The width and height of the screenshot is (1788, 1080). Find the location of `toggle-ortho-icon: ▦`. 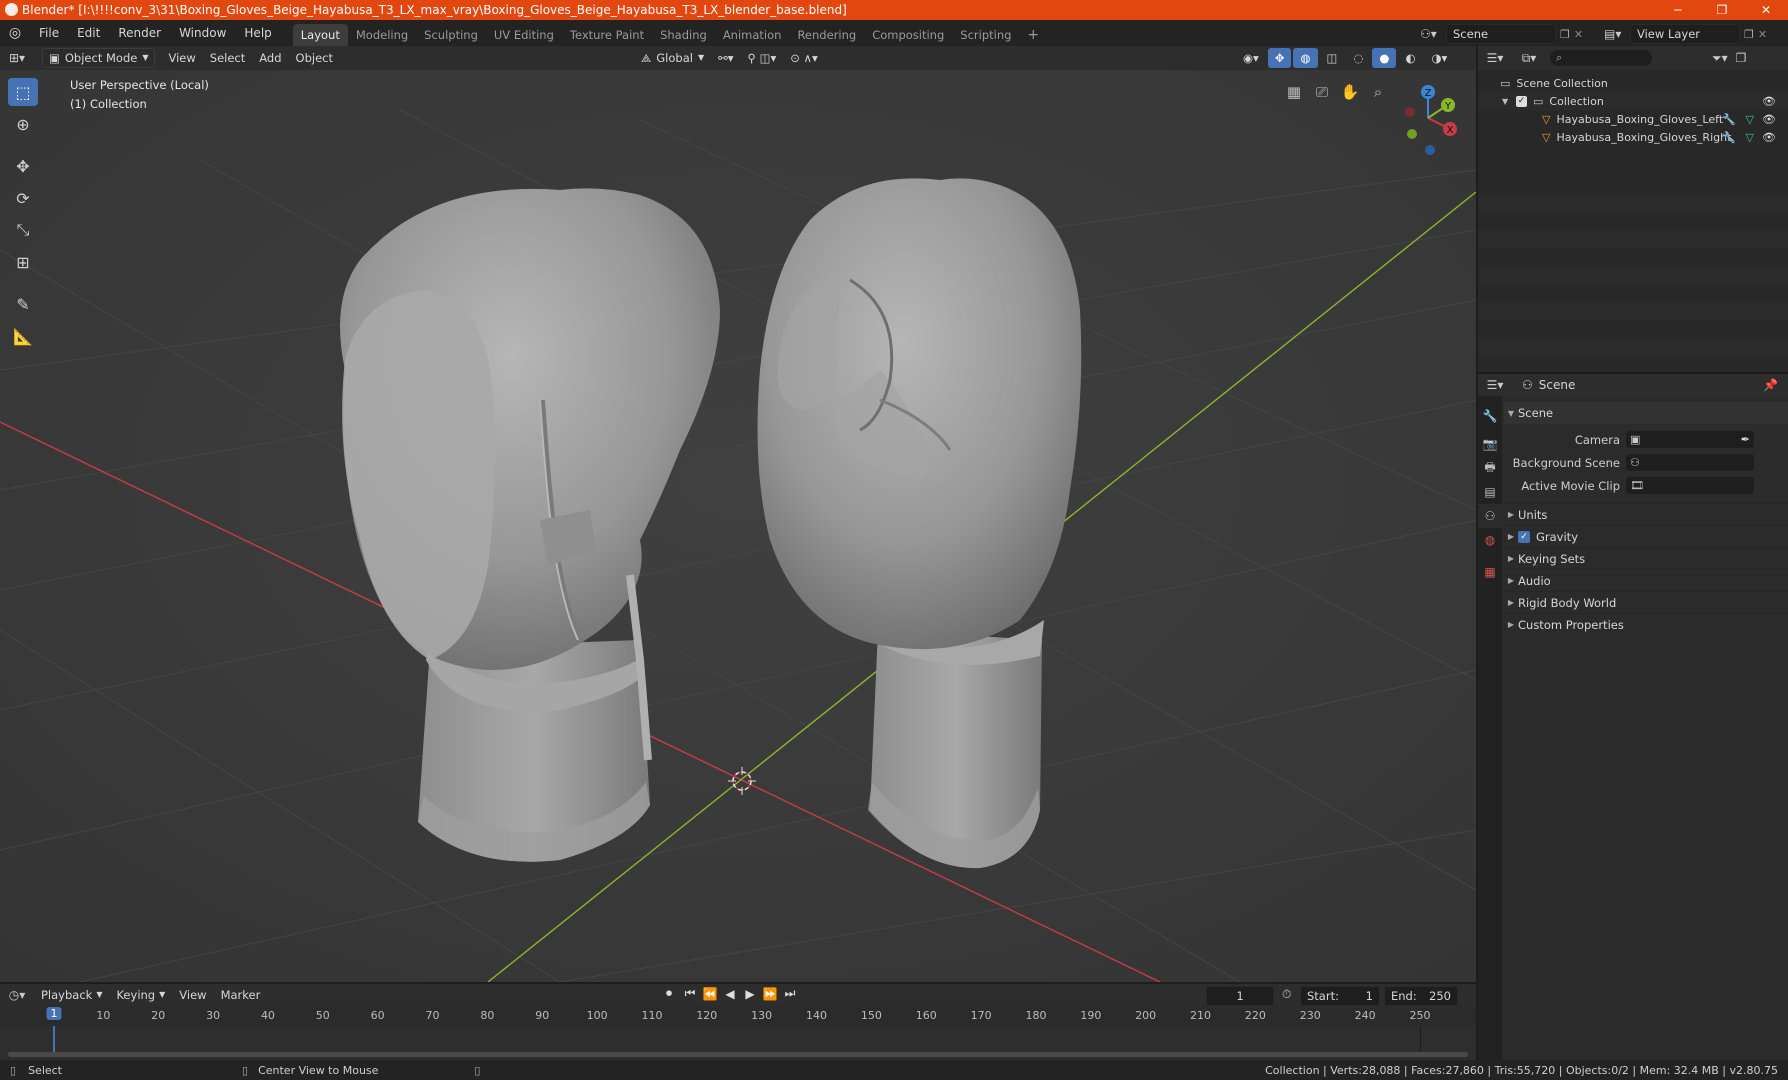

toggle-ortho-icon: ▦ is located at coordinates (1294, 92).